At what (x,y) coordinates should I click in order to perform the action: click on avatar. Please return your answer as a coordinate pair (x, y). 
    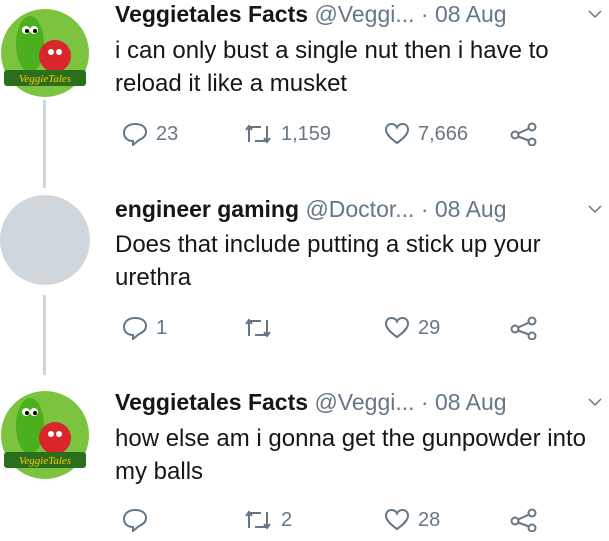
    Looking at the image, I should click on (45, 240).